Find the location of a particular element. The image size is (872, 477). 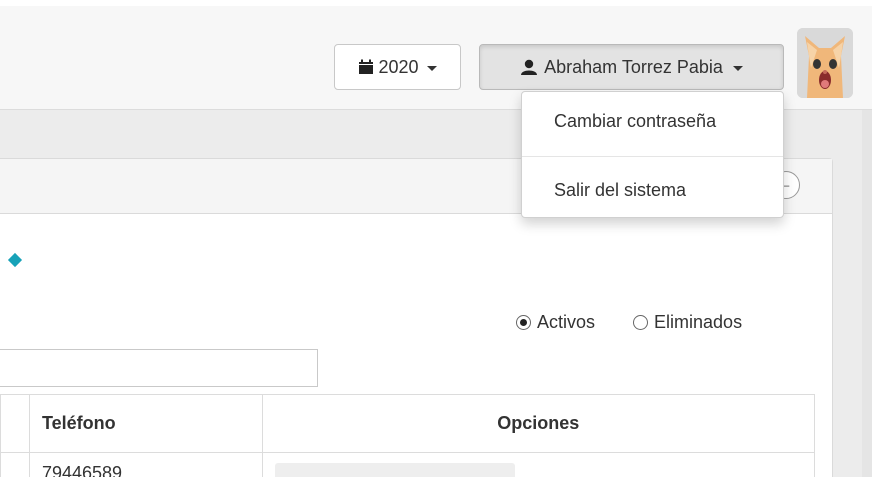

table-header-row: Teléfono Opciones is located at coordinates (408, 423).